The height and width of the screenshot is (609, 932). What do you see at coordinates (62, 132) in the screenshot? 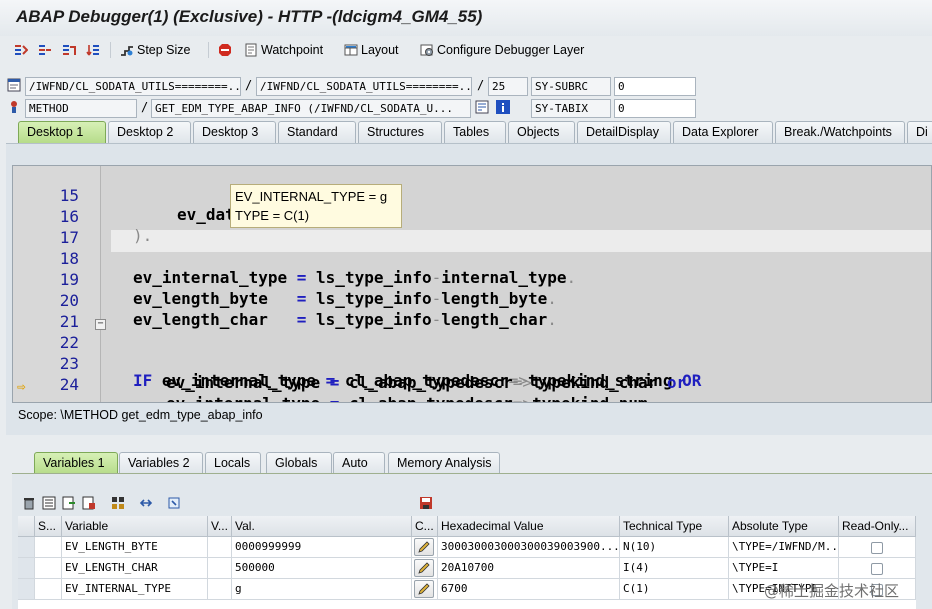
I see `tab-desktop-1: Desktop 1` at bounding box center [62, 132].